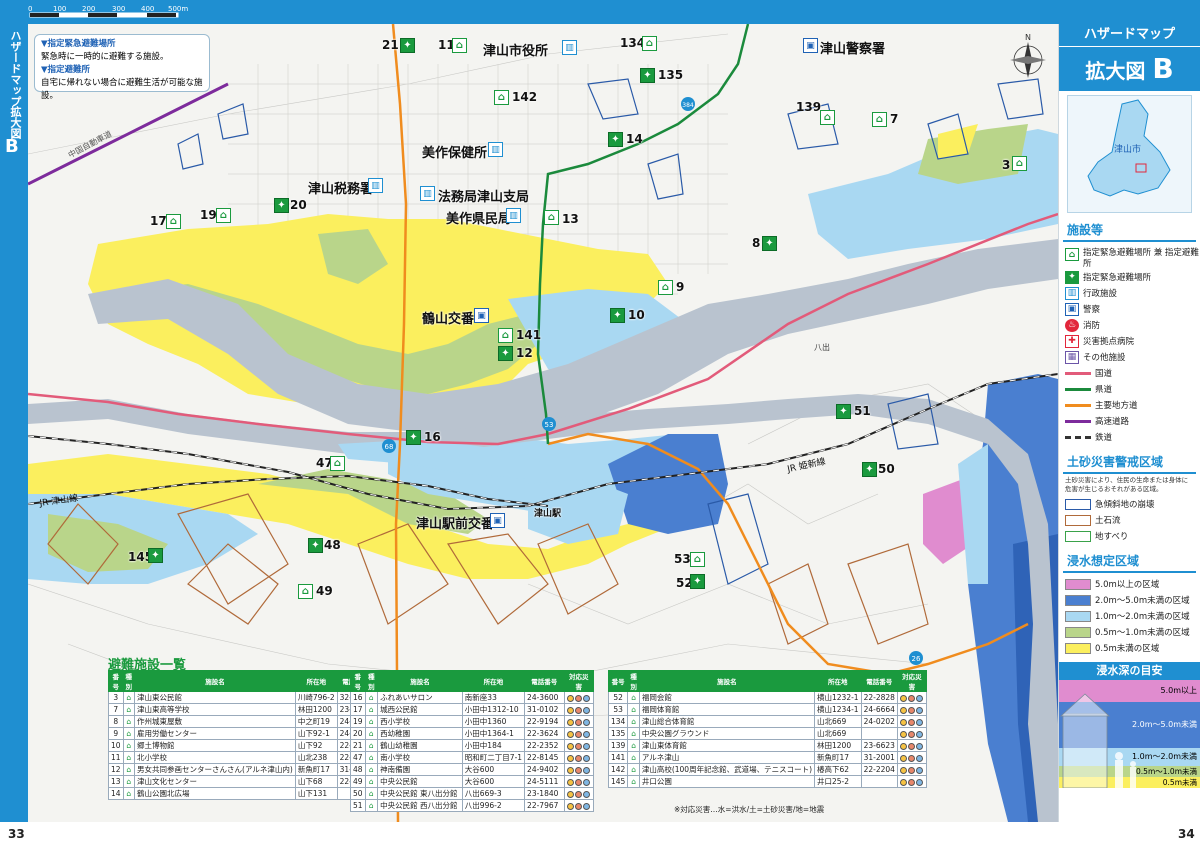 The width and height of the screenshot is (1200, 846). I want to click on city-hall-label: 津山市役所, so click(515, 49).